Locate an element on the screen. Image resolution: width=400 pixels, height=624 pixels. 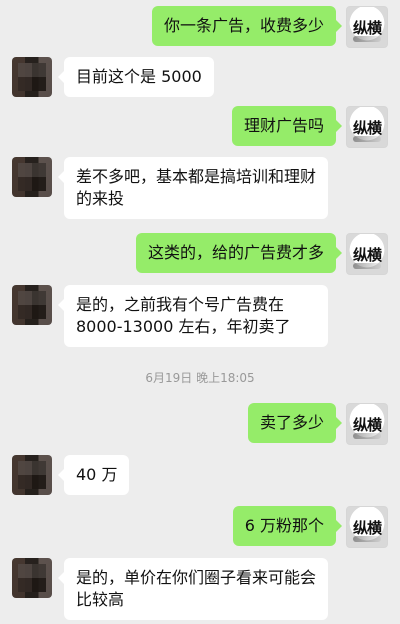
message-bubble-received: 是的，单价在你们圈子看来可能会比较高 is located at coordinates (193, 589).